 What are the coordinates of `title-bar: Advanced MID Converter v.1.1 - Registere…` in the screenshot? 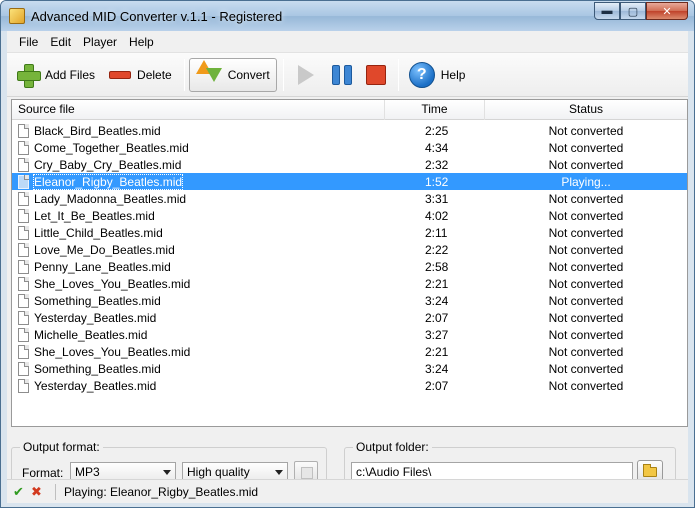 It's located at (347, 16).